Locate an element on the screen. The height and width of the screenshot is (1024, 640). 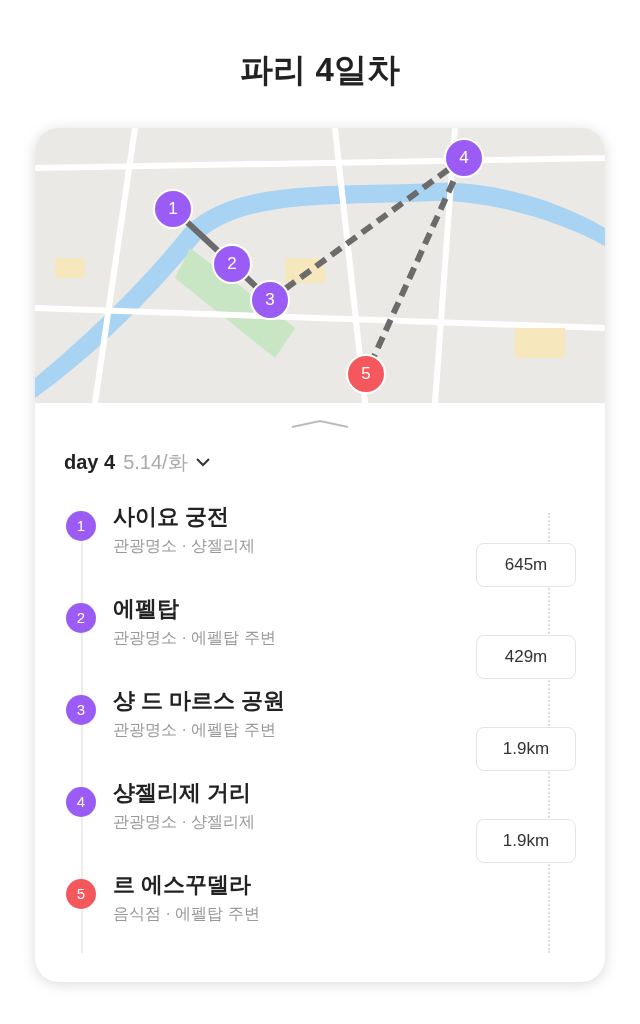
place-number: 4 is located at coordinates (81, 802).